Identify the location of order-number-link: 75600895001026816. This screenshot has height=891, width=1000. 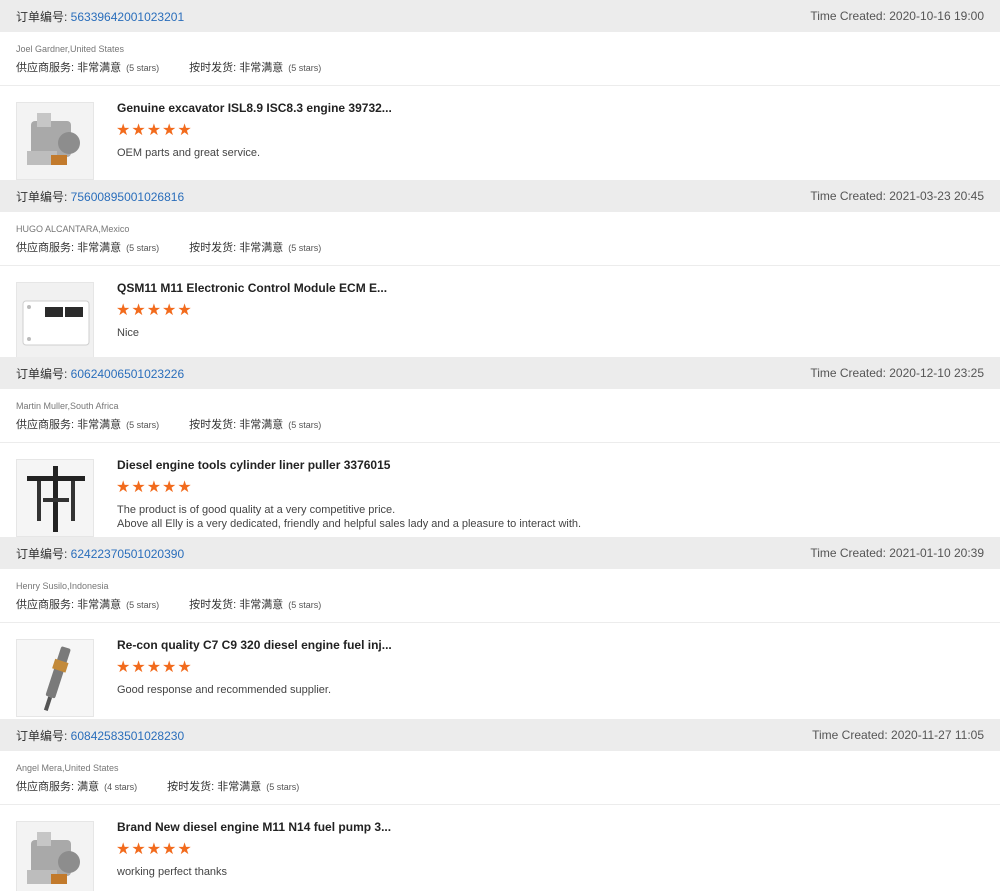
(127, 197).